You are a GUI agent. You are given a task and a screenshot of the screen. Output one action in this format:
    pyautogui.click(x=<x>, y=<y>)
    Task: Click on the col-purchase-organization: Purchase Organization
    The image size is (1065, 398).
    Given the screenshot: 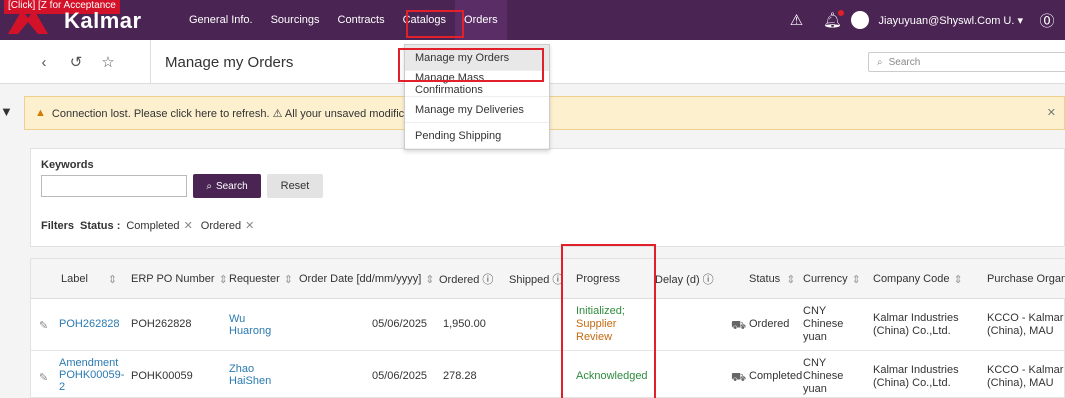 What is the action you would take?
    pyautogui.click(x=1026, y=279)
    